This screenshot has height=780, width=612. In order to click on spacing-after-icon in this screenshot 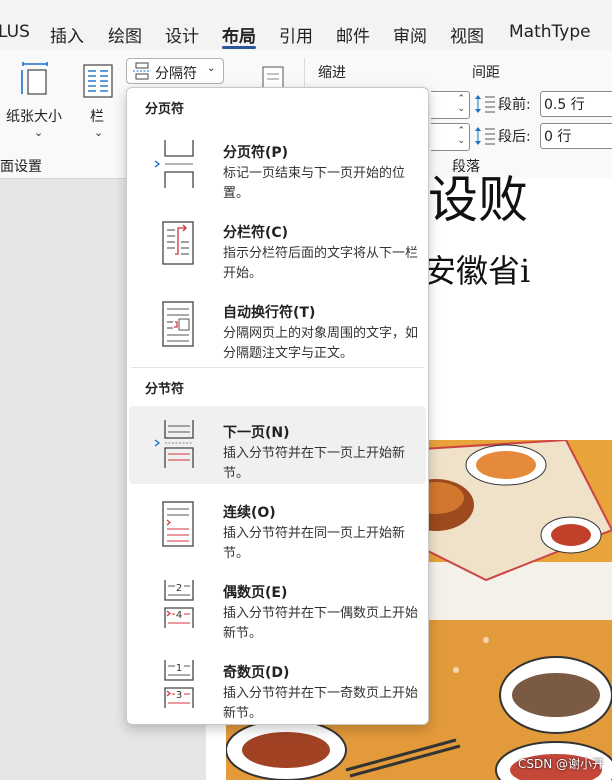, I will do `click(485, 136)`.